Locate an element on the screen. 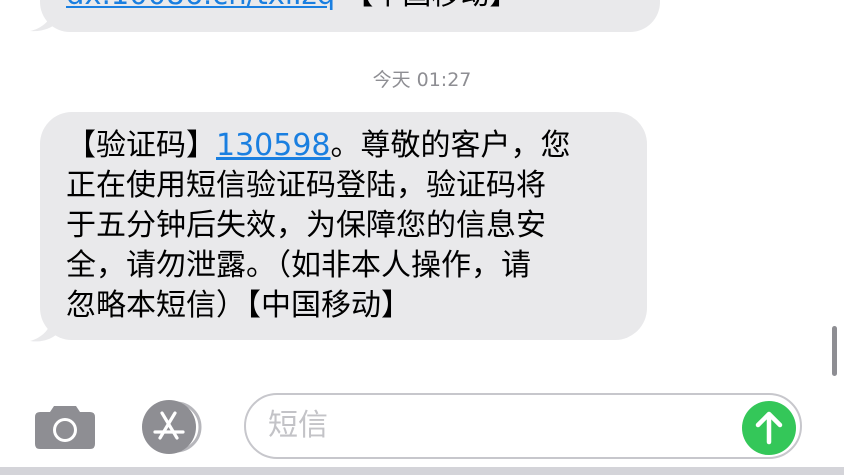 This screenshot has height=475, width=844. verification-code-link: 130598 is located at coordinates (273, 145).